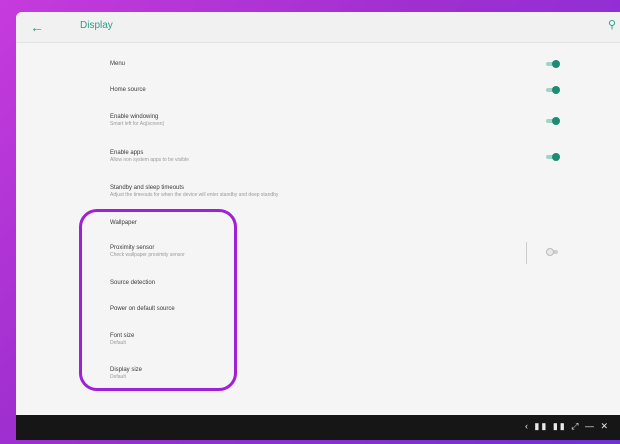  Describe the element at coordinates (96, 25) in the screenshot. I see `page-title: Display` at that location.